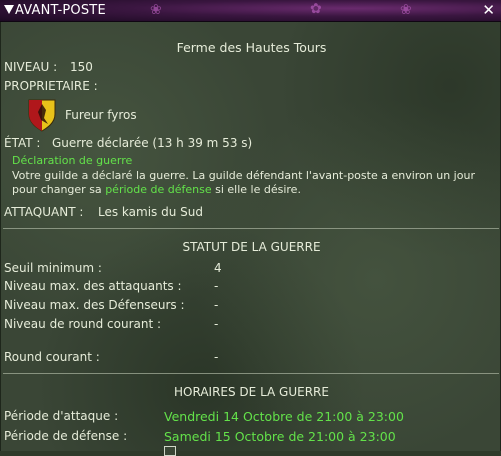 This screenshot has width=501, height=456. I want to click on attacker-value: Les kamis du Sud, so click(150, 212).